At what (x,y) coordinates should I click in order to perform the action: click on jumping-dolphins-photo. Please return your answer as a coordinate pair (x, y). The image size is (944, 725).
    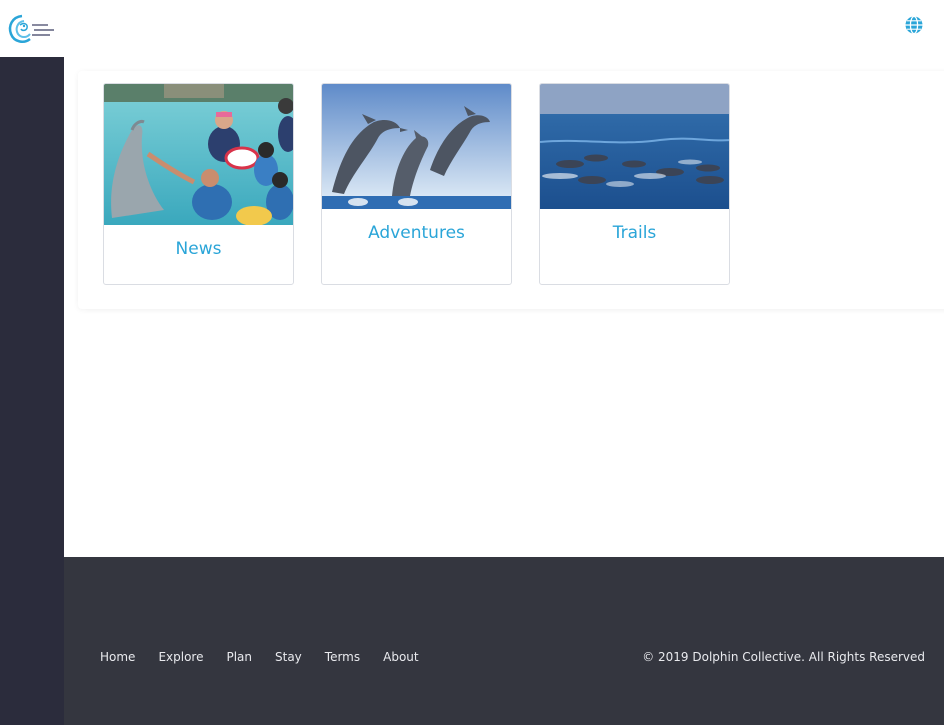
    Looking at the image, I should click on (416, 146).